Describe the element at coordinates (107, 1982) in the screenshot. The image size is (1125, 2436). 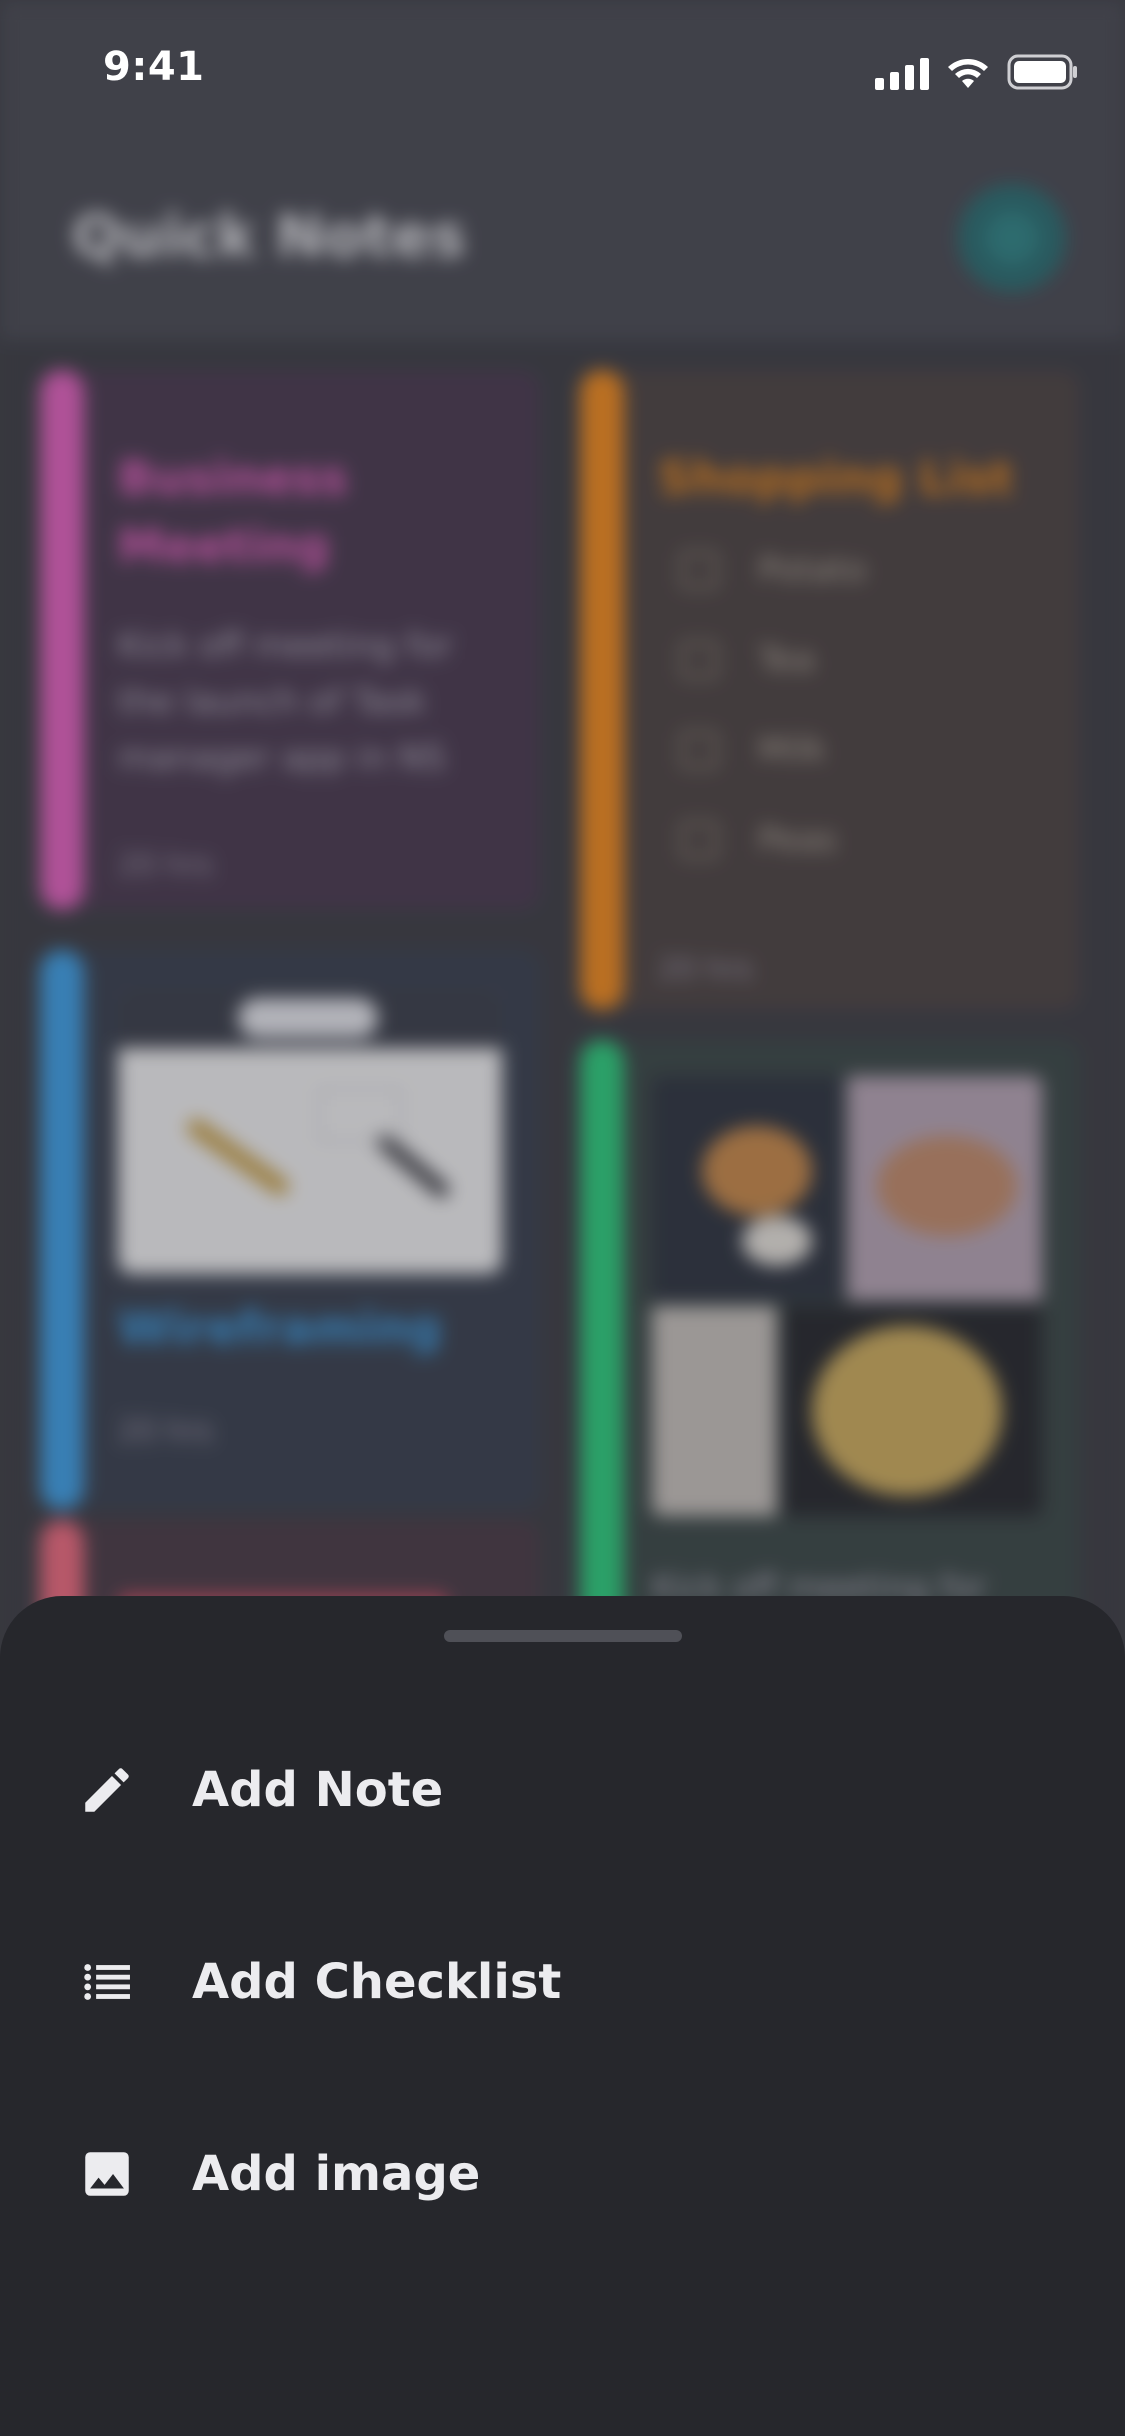
I see `list-icon` at that location.